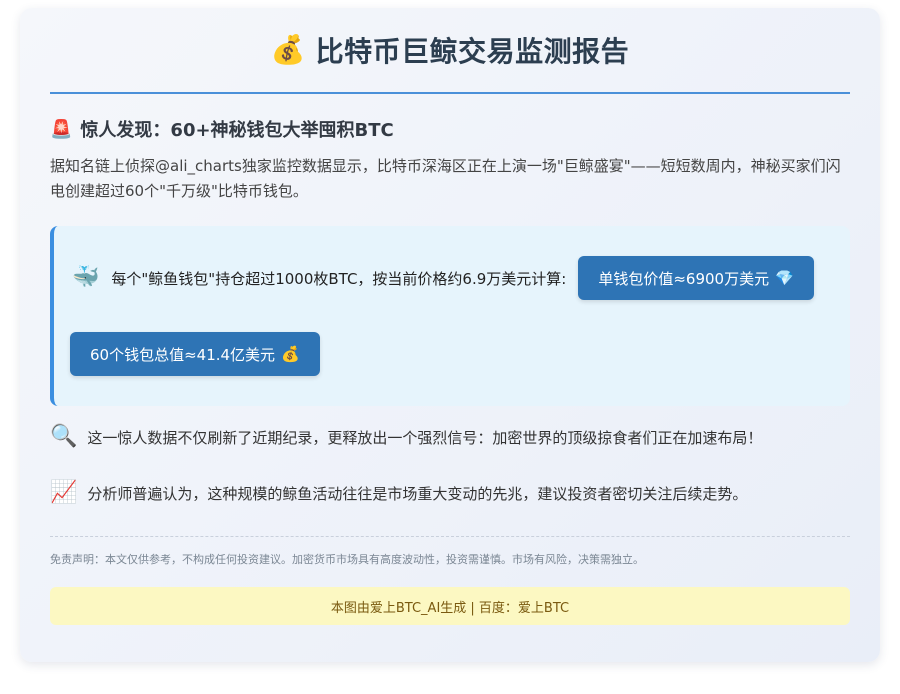 The height and width of the screenshot is (694, 900). What do you see at coordinates (450, 606) in the screenshot?
I see `footer-note: 本图由爱上BTC_AI生成 | 百度：爱上BTC` at bounding box center [450, 606].